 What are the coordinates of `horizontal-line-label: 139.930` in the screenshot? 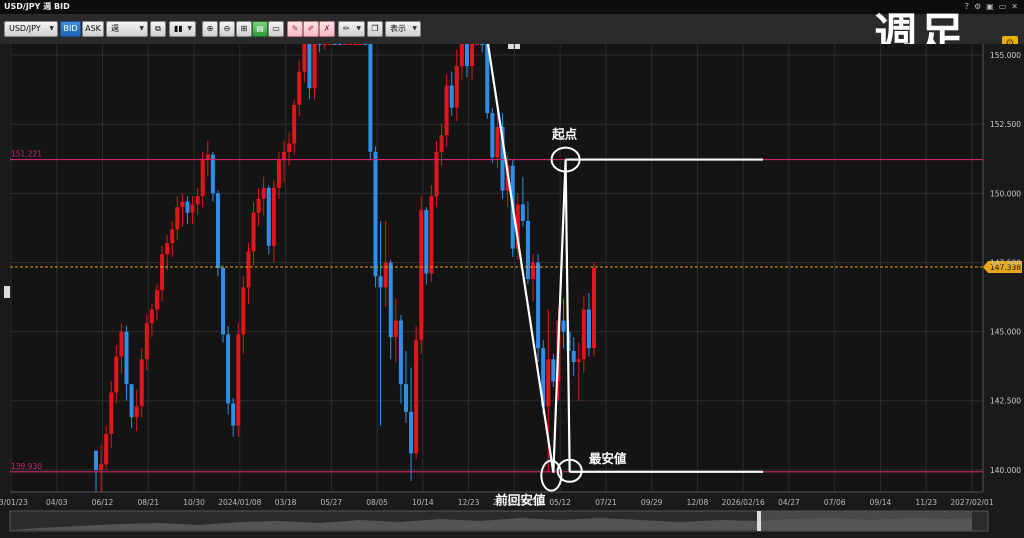 It's located at (26, 466).